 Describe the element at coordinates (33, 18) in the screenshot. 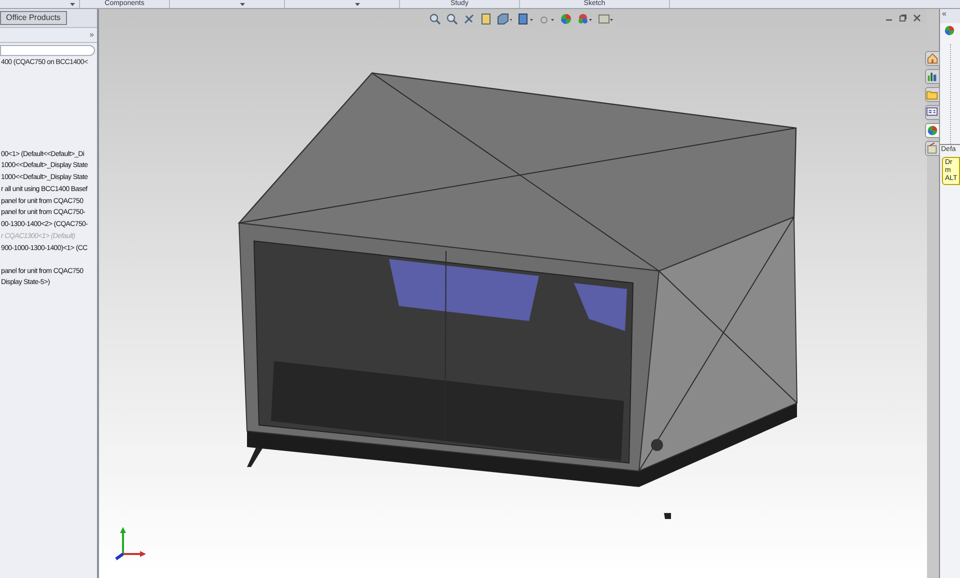

I see `office-products-tab: Office Products` at that location.